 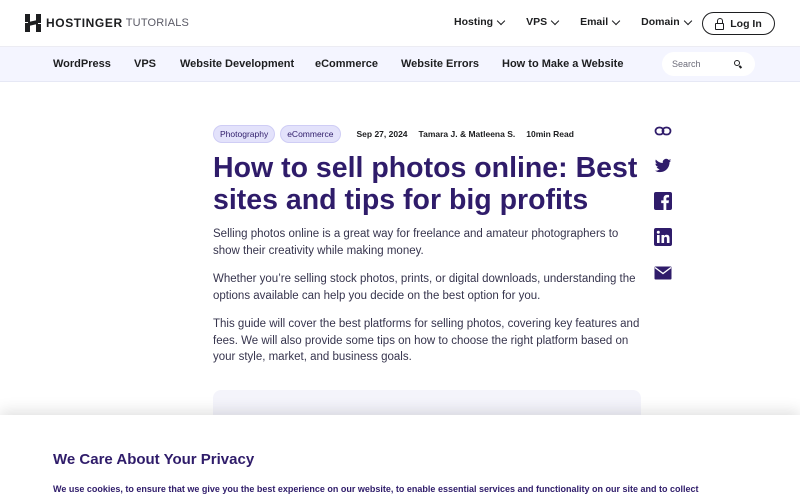 I want to click on main-nav: Hosting VPS Email Domain, so click(x=583, y=22).